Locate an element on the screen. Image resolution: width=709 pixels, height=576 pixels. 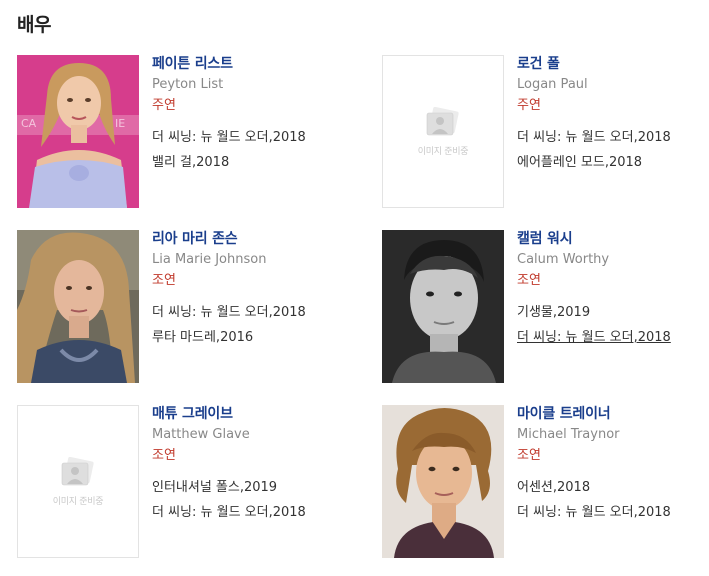
actor-english-name: Lia Marie Johnson is located at coordinates (209, 259).